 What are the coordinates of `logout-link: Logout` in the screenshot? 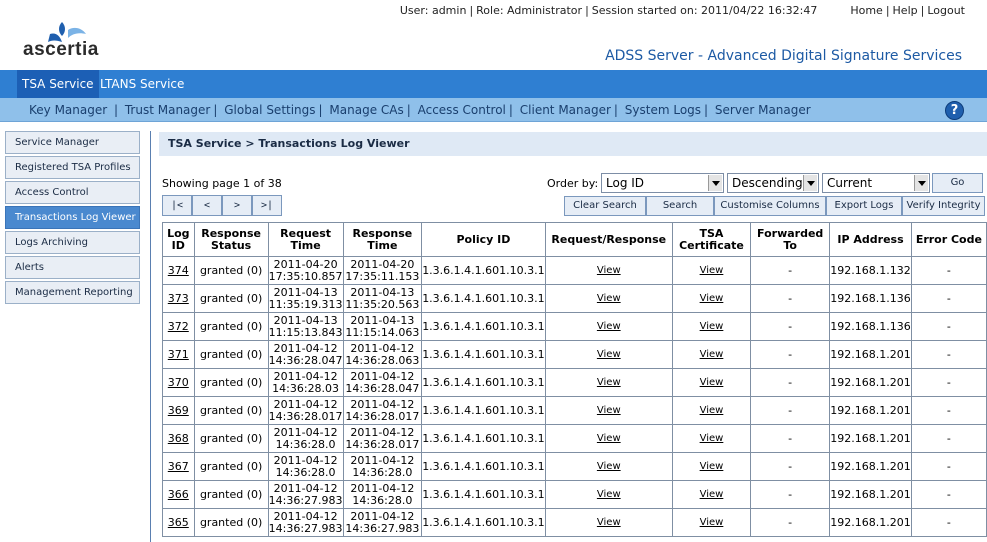 It's located at (946, 10).